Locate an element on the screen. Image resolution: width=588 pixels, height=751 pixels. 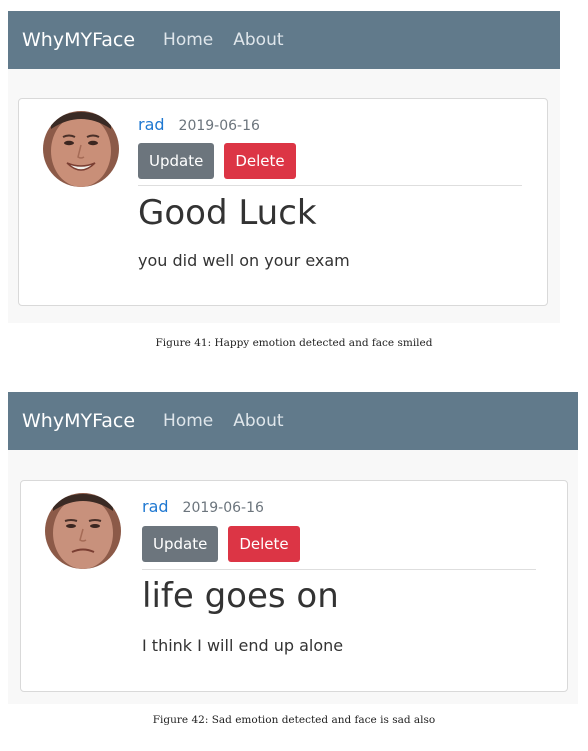
avatar-face-smiling is located at coordinates (81, 149).